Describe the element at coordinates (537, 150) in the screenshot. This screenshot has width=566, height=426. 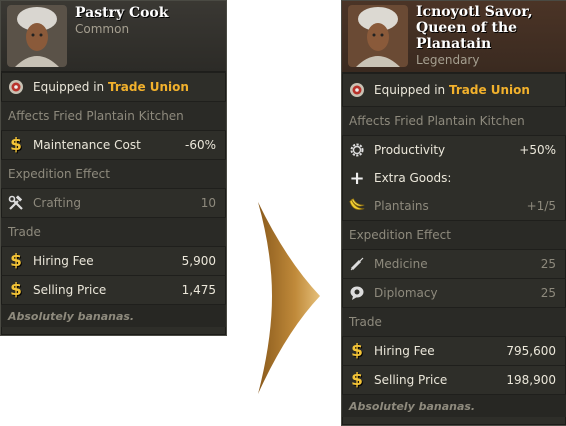
I see `productivity-value: +50%` at that location.